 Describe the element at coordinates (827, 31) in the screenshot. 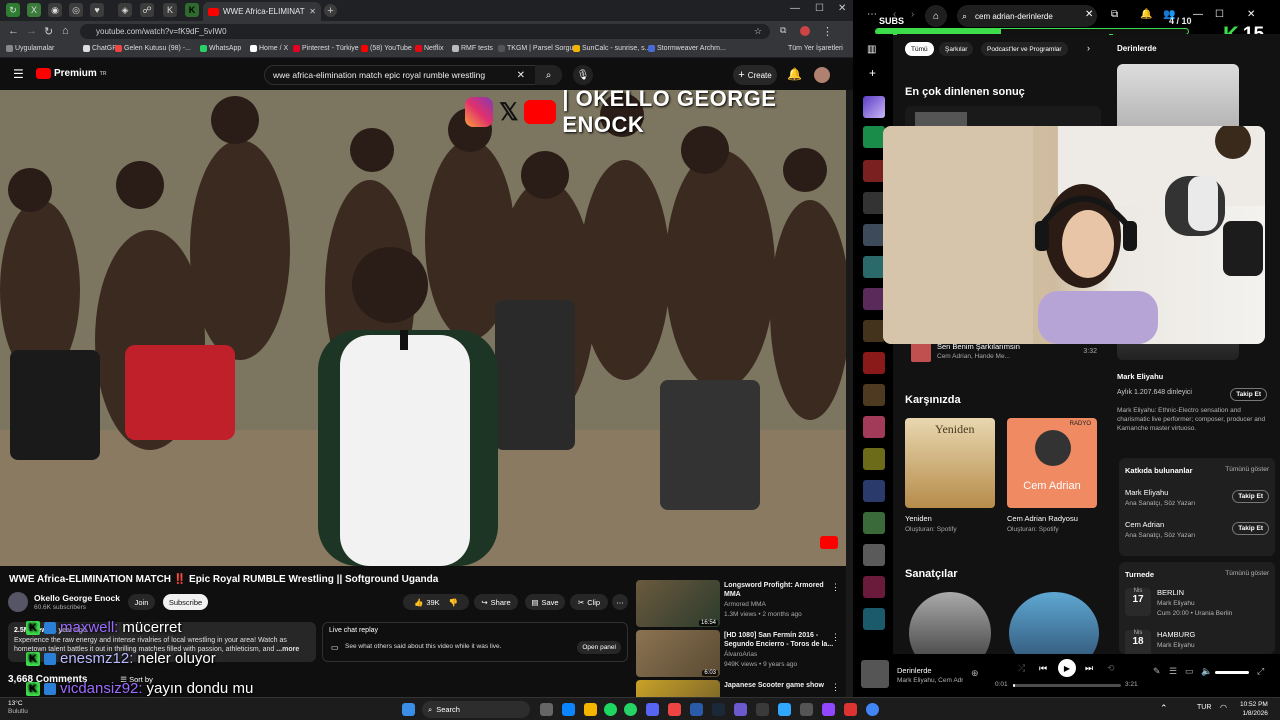

I see `menu-dots-icon: ⋮` at that location.